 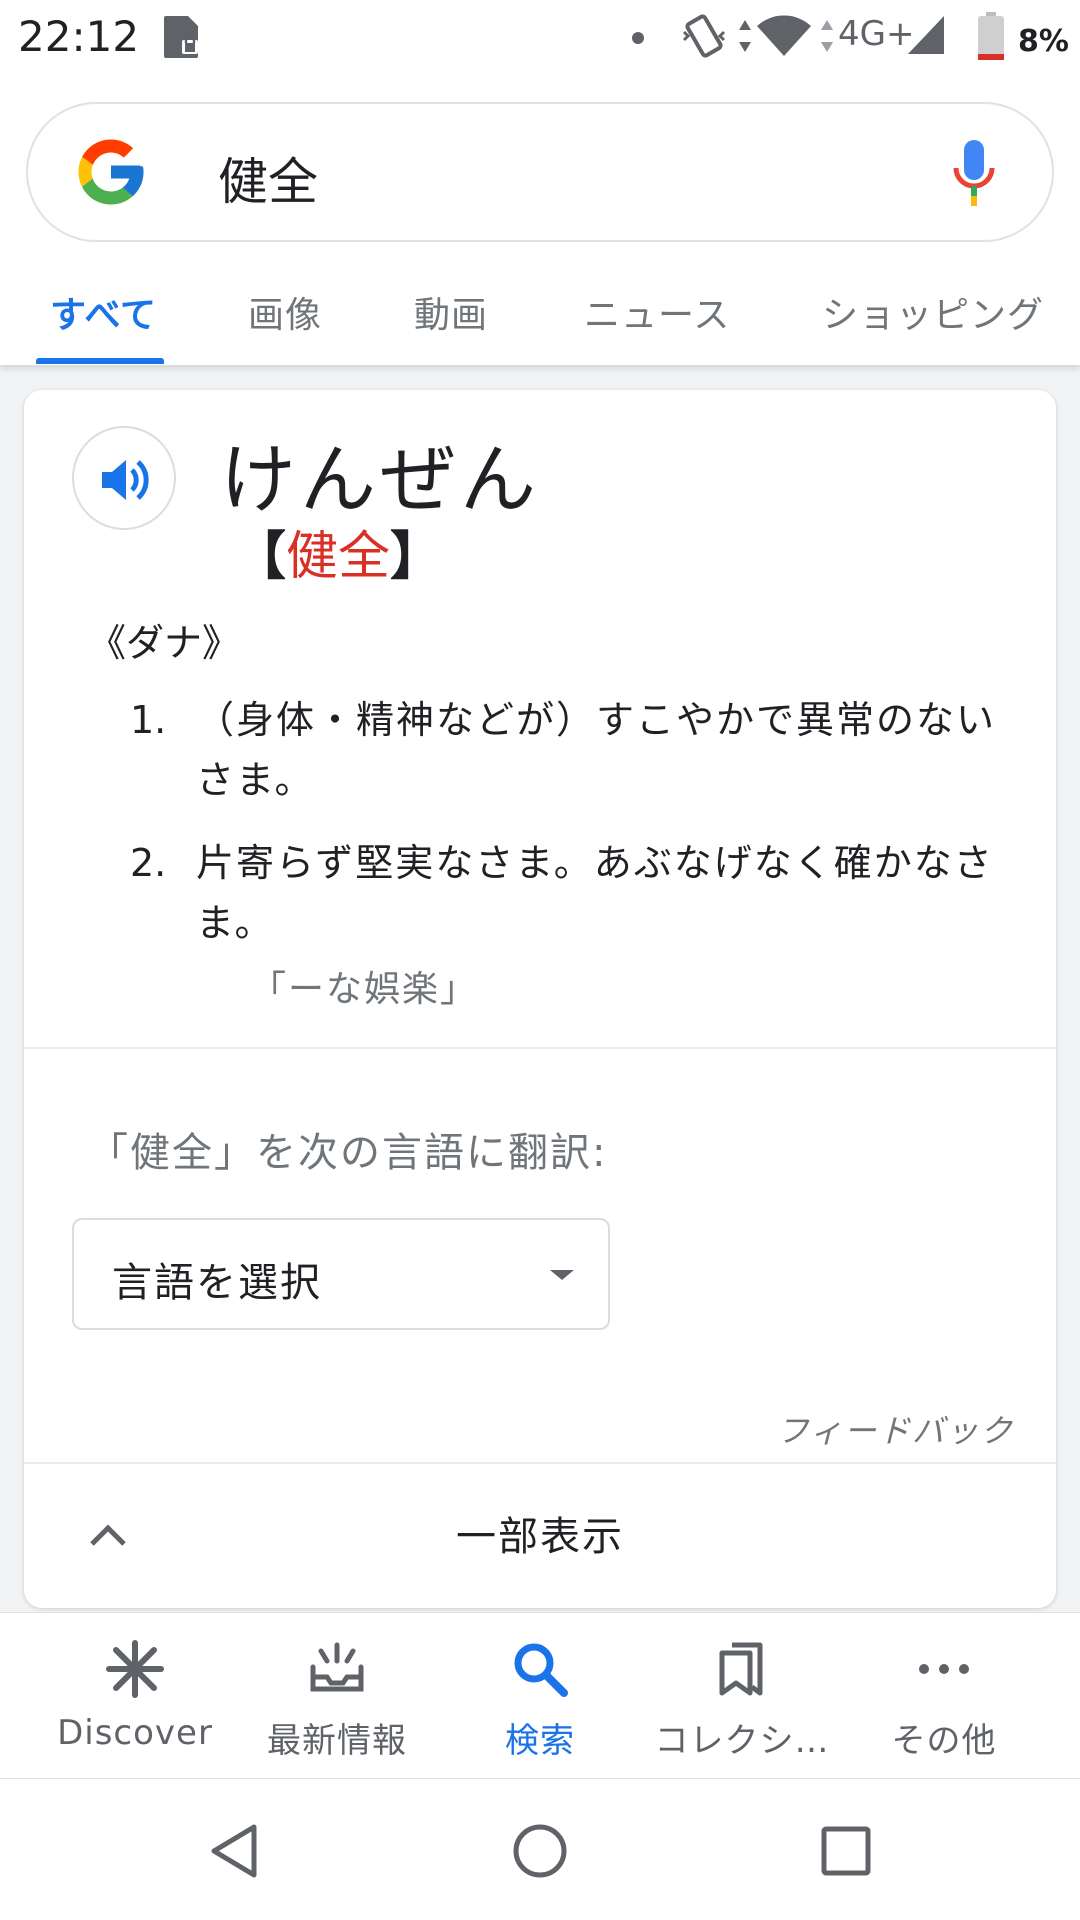 I want to click on definition-item: 1. （身体・精神などが）すこやかで異常のないさま。, so click(x=580, y=750).